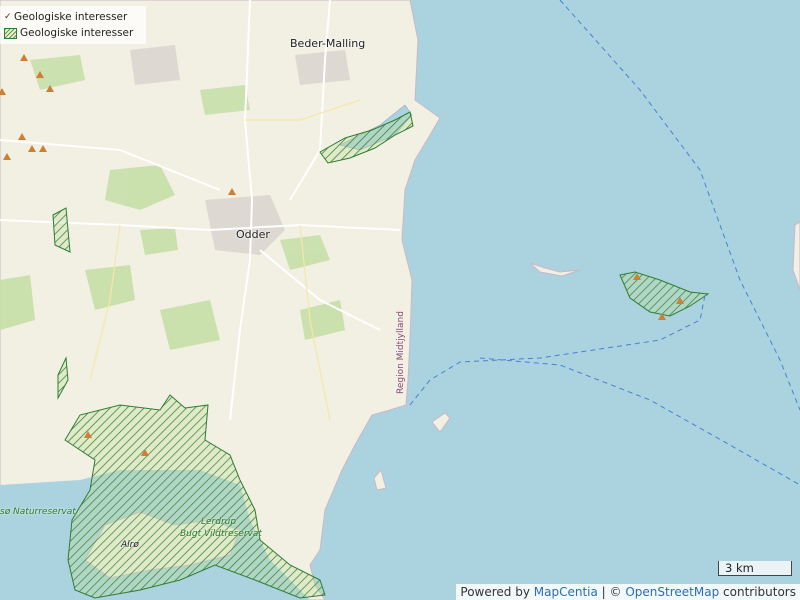  Describe the element at coordinates (8, 17) in the screenshot. I see `checkmark-icon: ✓` at that location.